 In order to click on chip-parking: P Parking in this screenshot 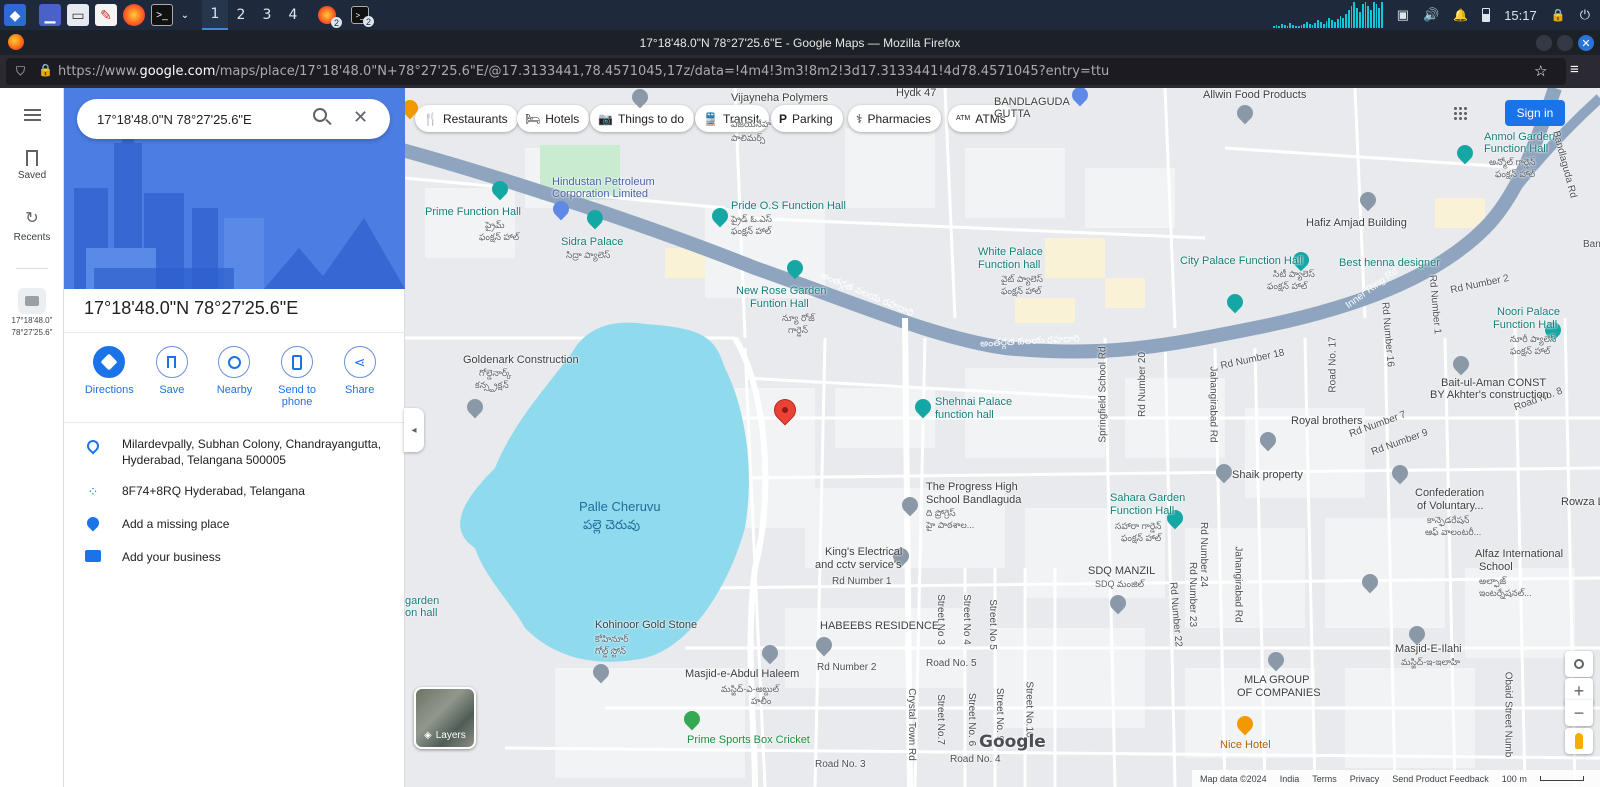, I will do `click(807, 118)`.